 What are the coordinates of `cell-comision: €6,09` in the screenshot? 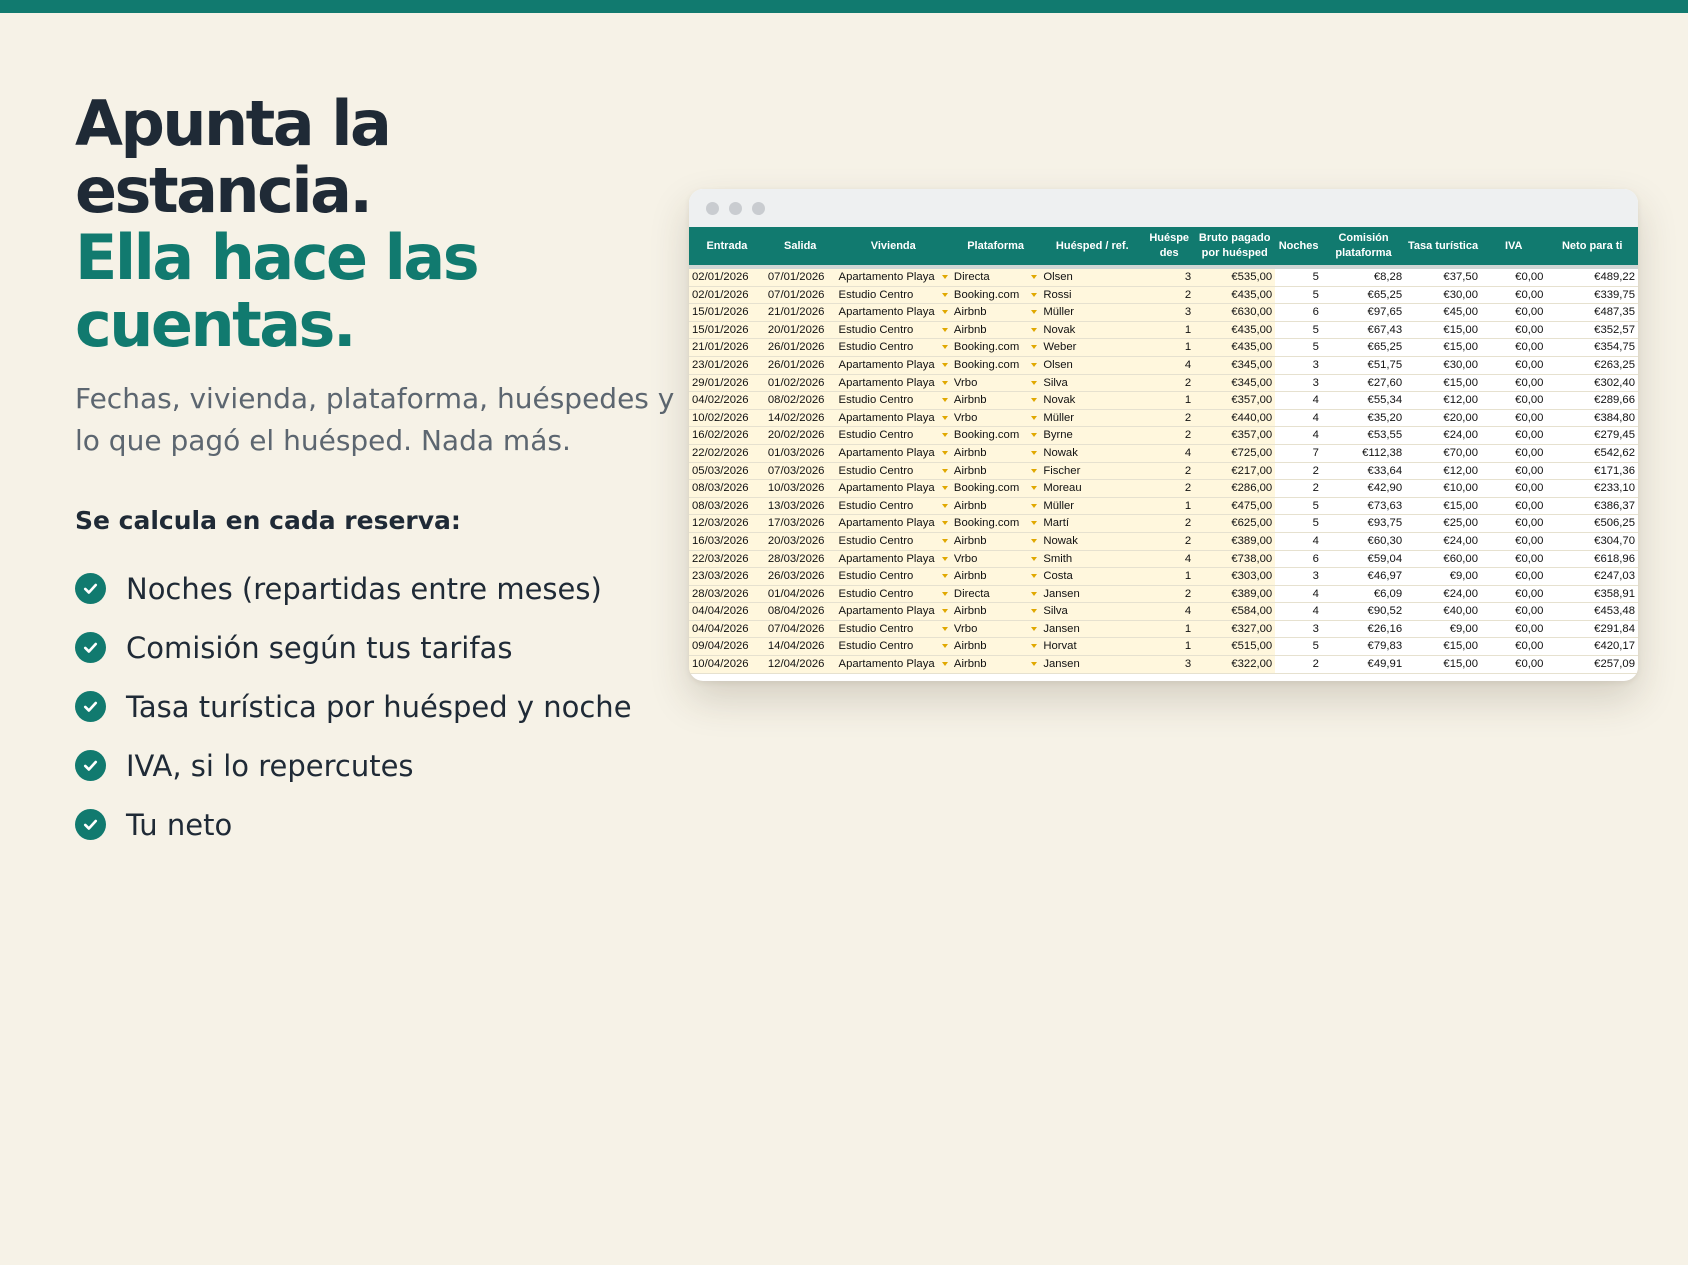 It's located at (1363, 594).